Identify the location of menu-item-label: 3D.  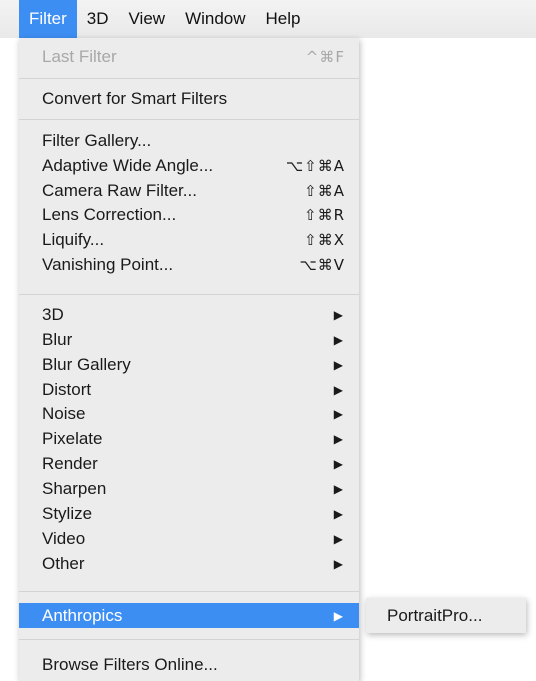
(53, 314).